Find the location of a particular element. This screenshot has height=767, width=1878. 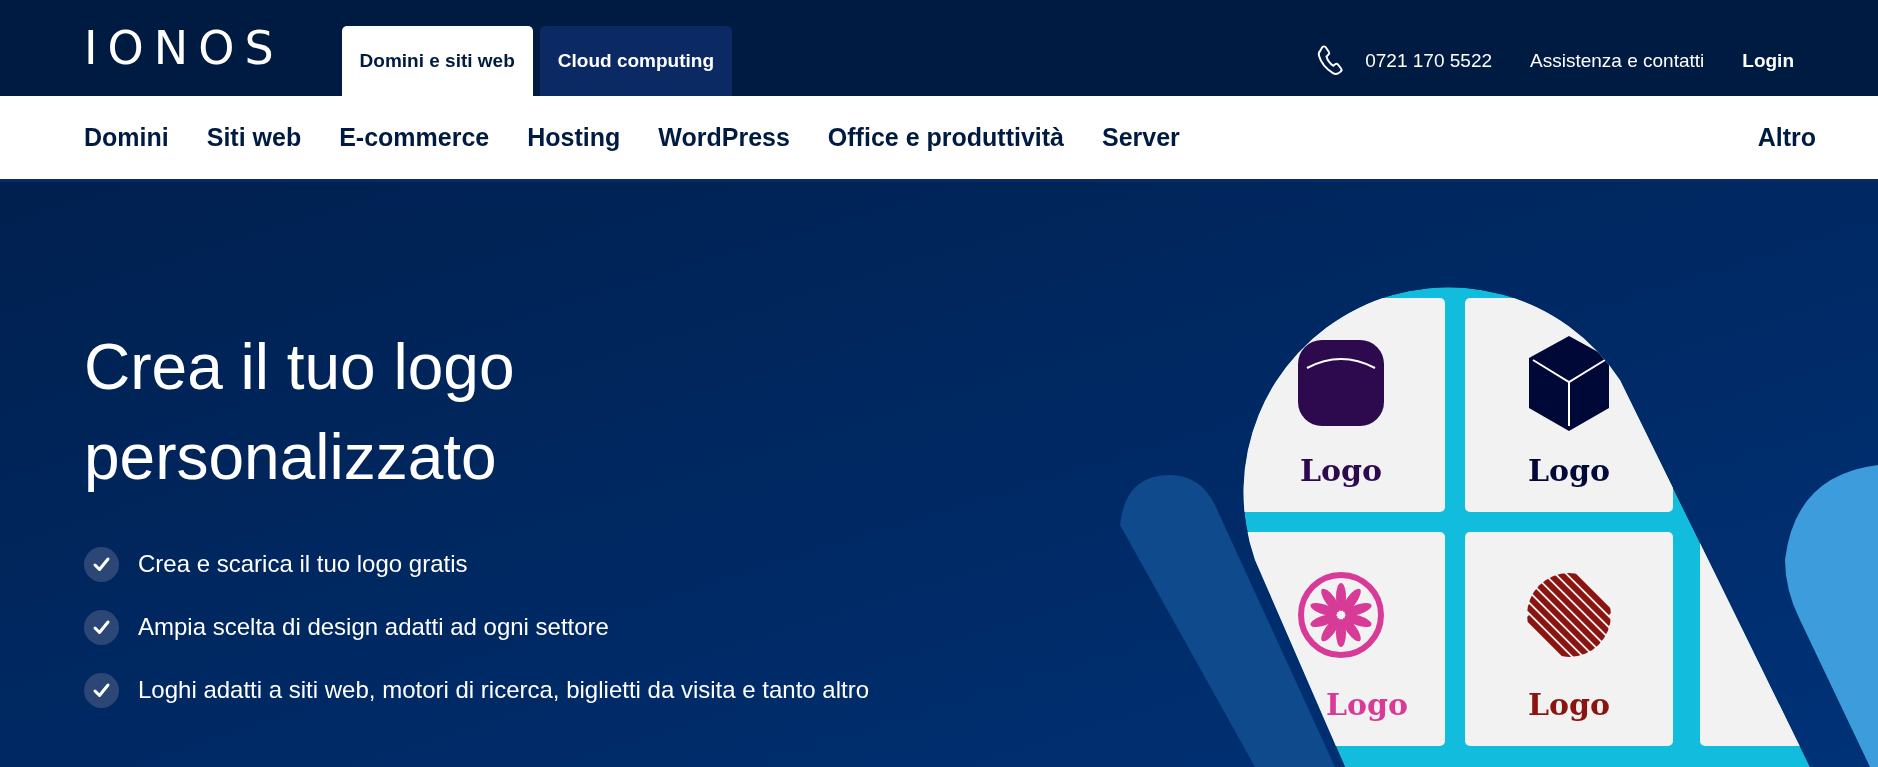

nav-link: Hosting is located at coordinates (574, 137).